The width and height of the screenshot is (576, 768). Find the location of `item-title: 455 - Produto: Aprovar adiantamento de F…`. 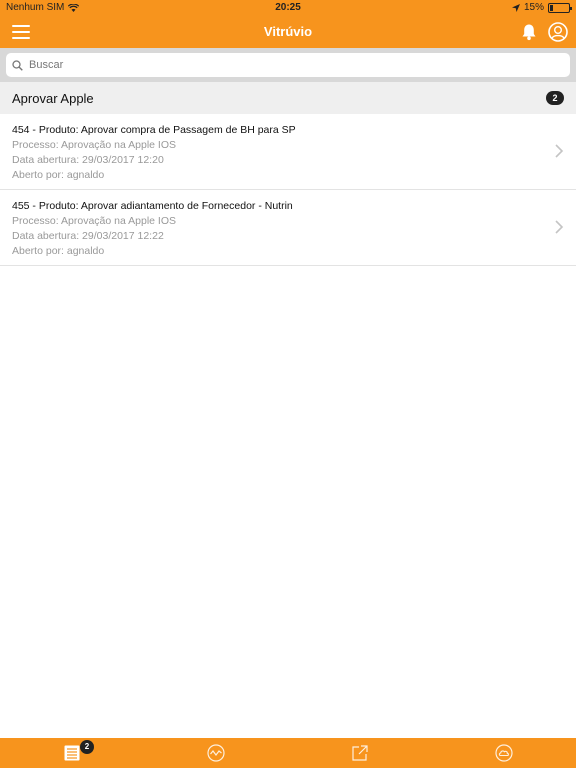

item-title: 455 - Produto: Aprovar adiantamento de F… is located at coordinates (152, 206).